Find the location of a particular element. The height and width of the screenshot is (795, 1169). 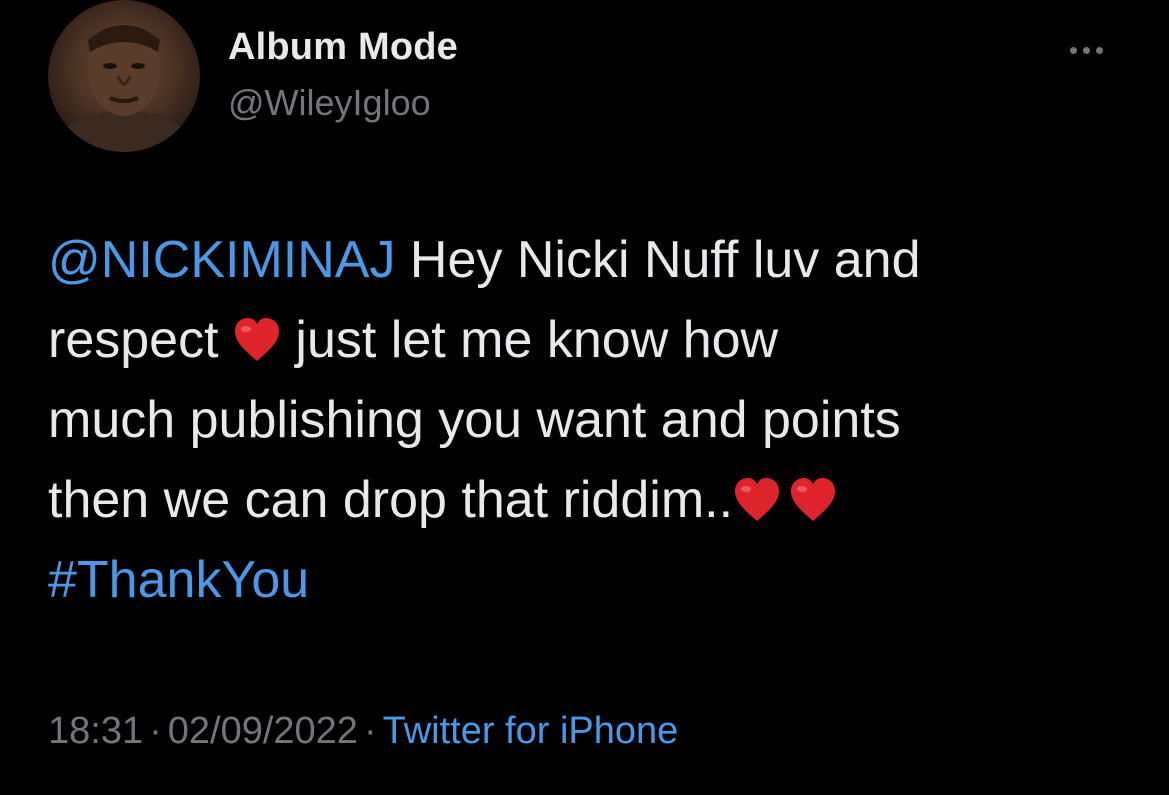

tweet-text-segment: just let me know how is located at coordinates (529, 340).